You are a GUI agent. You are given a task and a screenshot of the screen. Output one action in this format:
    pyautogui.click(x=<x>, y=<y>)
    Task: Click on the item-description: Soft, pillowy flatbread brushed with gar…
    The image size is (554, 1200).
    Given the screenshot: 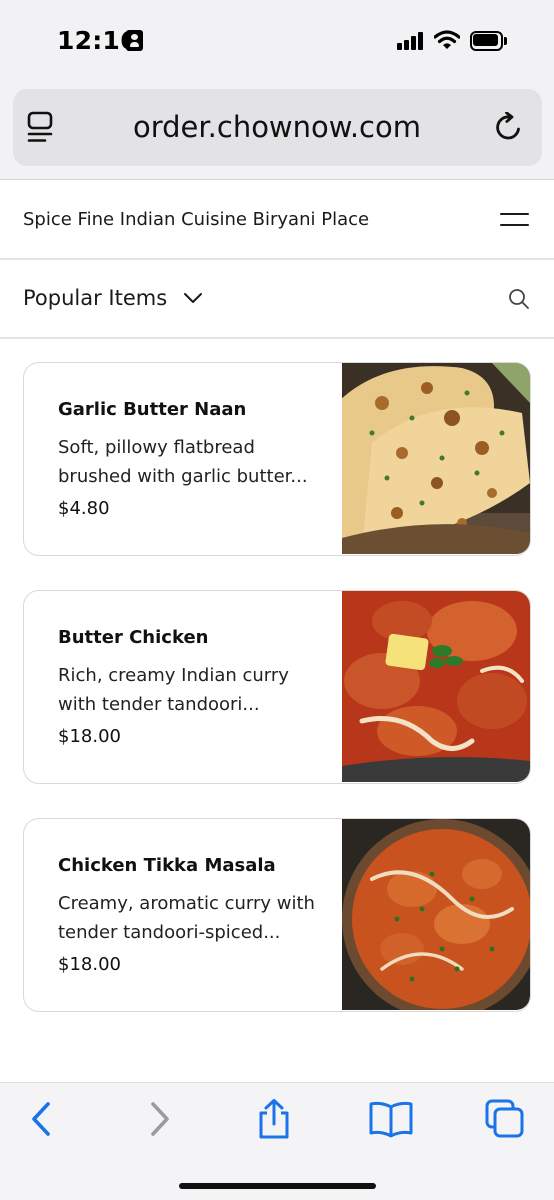 What is the action you would take?
    pyautogui.click(x=183, y=462)
    